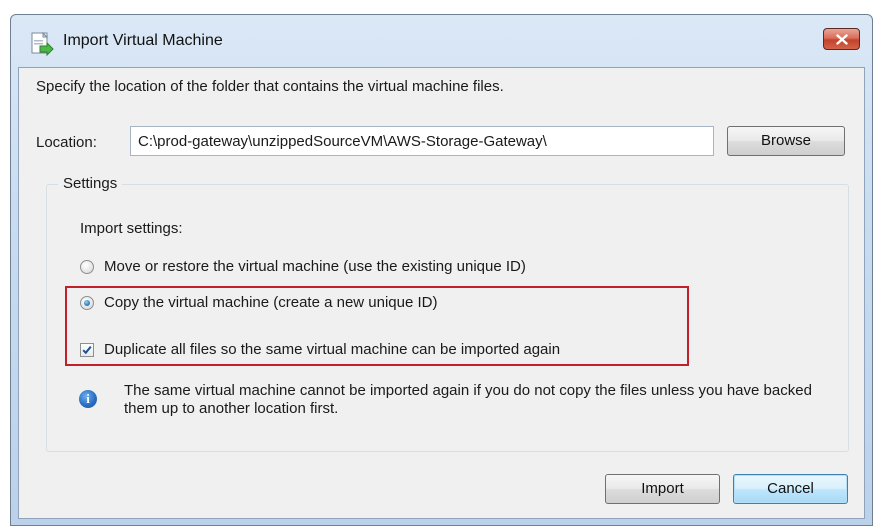 This screenshot has height=529, width=883. I want to click on import-button: Import, so click(662, 489).